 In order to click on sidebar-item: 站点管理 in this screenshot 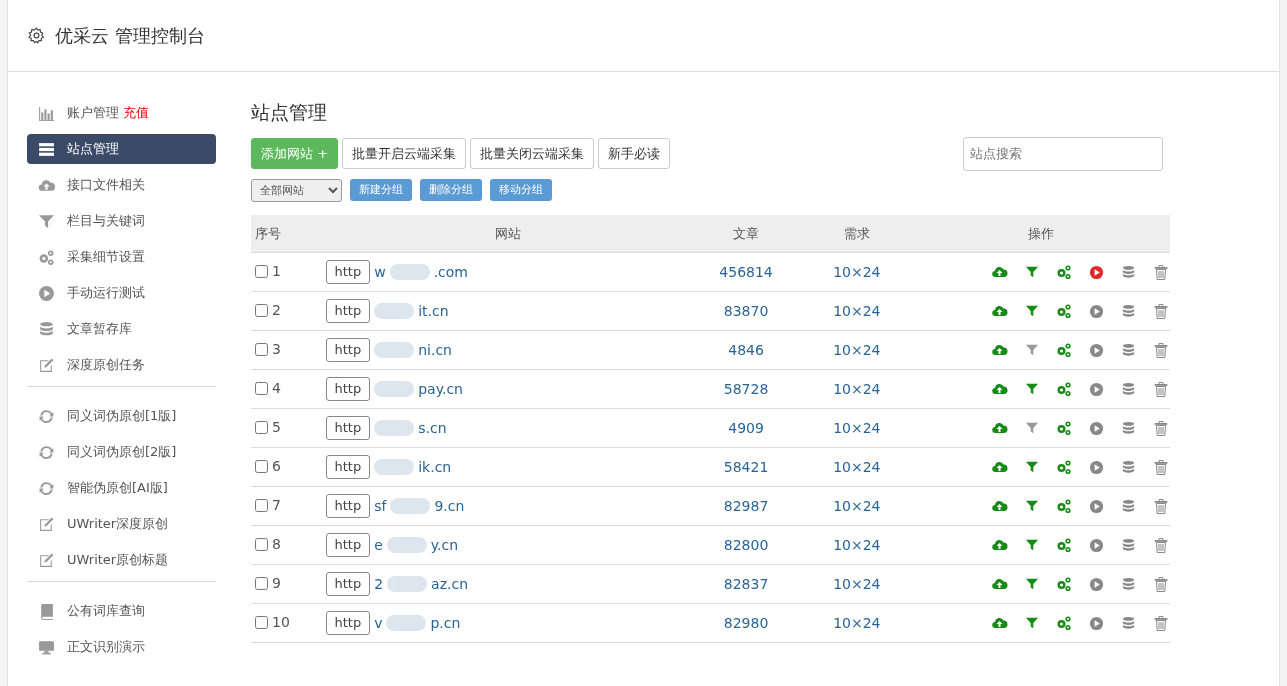, I will do `click(121, 149)`.